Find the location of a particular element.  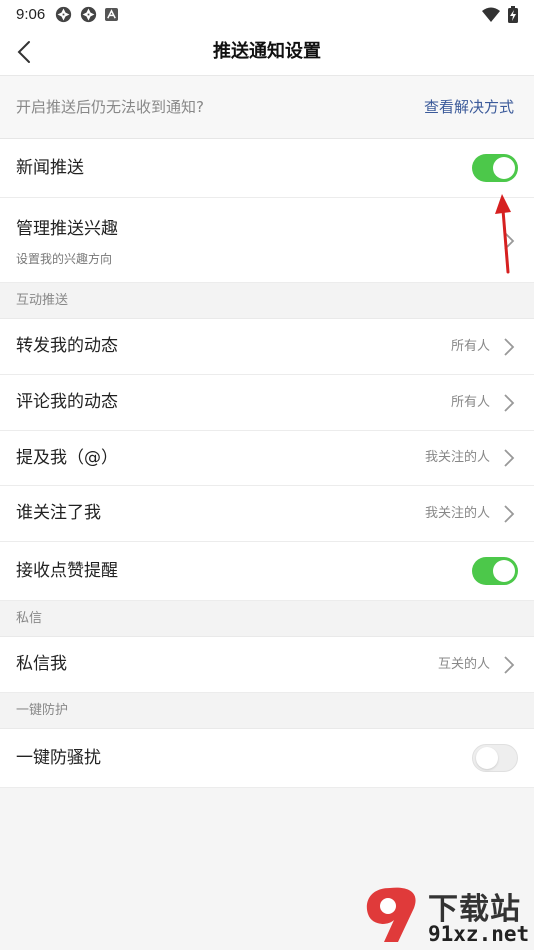

navbar: 推送通知设置 is located at coordinates (267, 52).